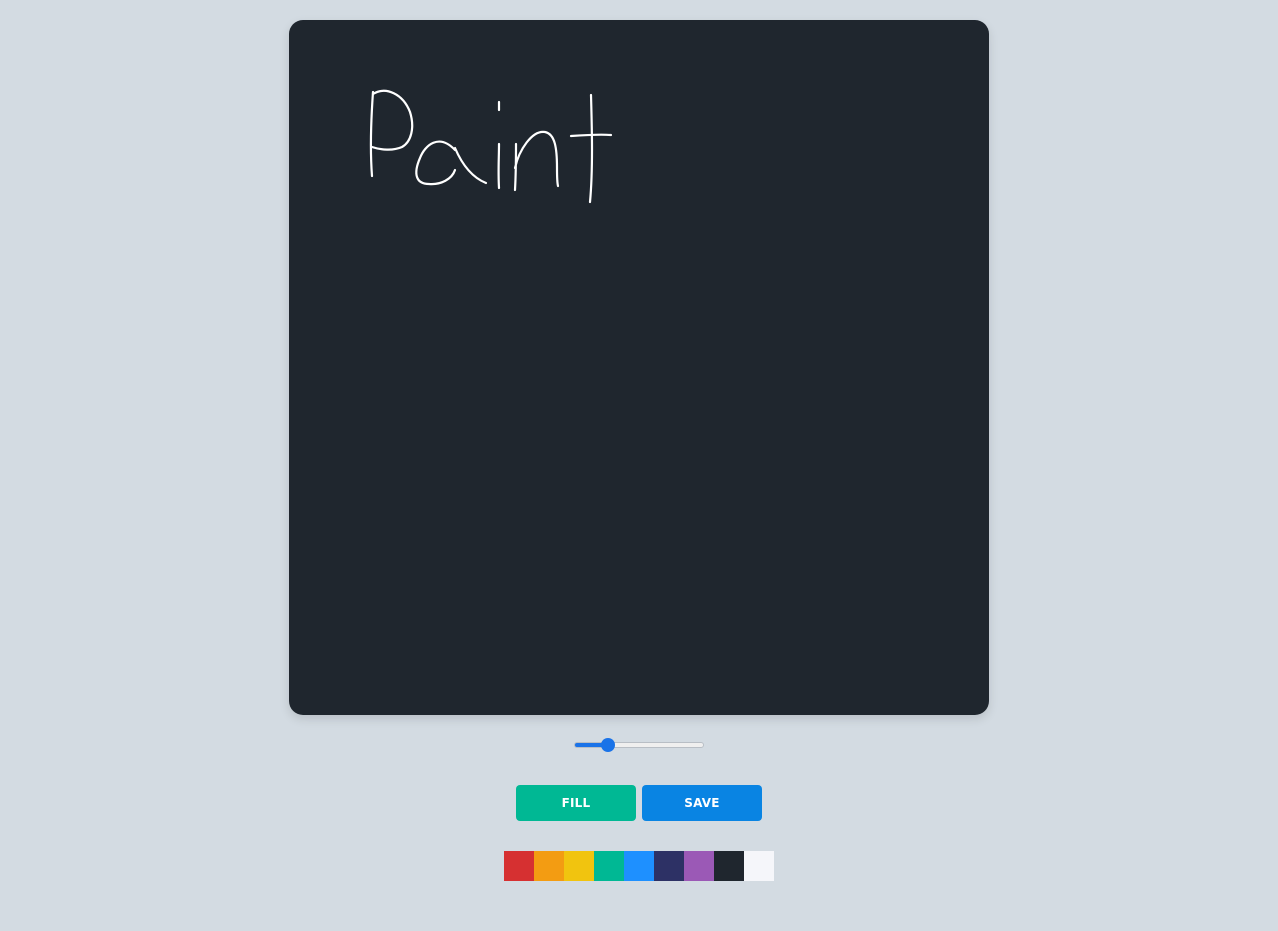  What do you see at coordinates (579, 866) in the screenshot?
I see `color-swatch-yellow` at bounding box center [579, 866].